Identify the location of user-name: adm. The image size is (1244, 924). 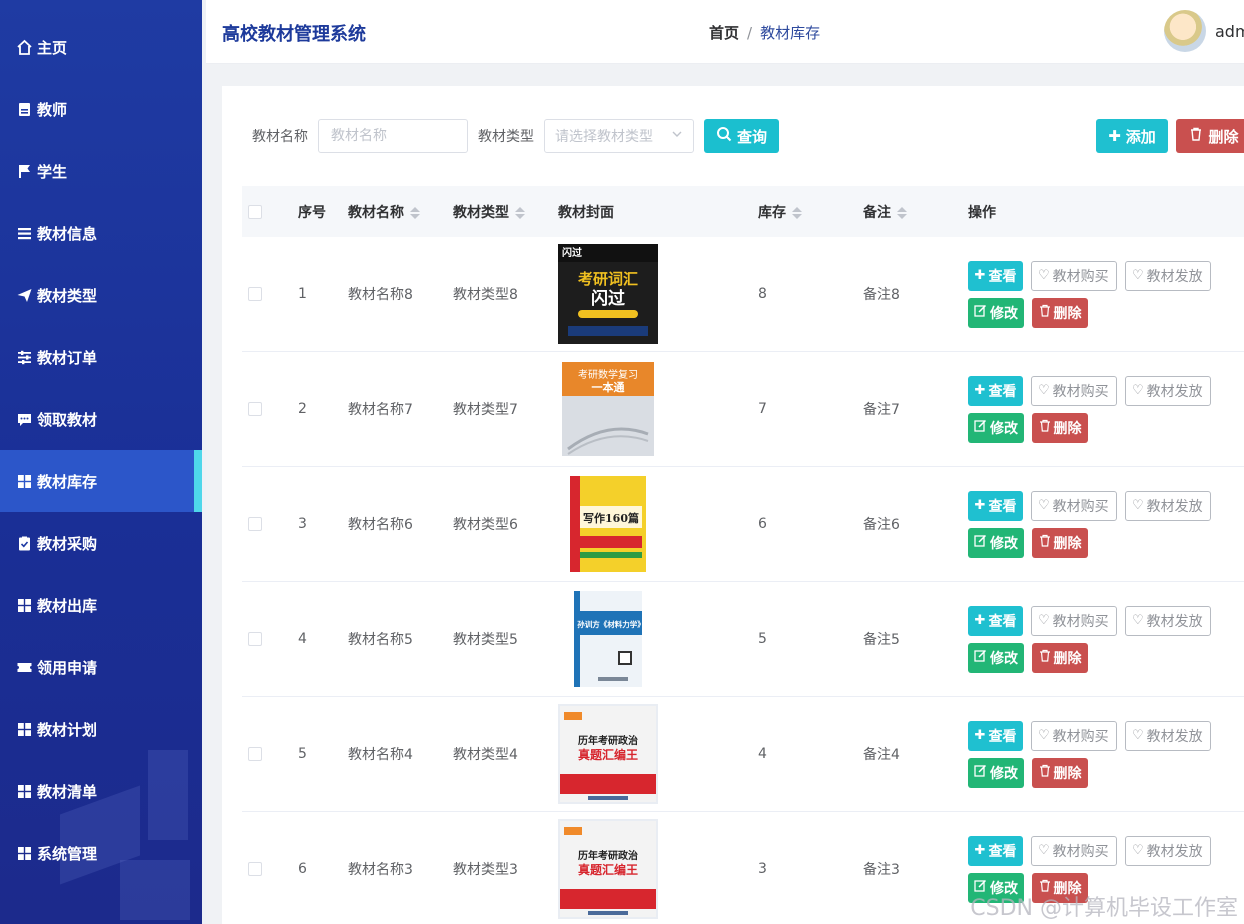
(1229, 31).